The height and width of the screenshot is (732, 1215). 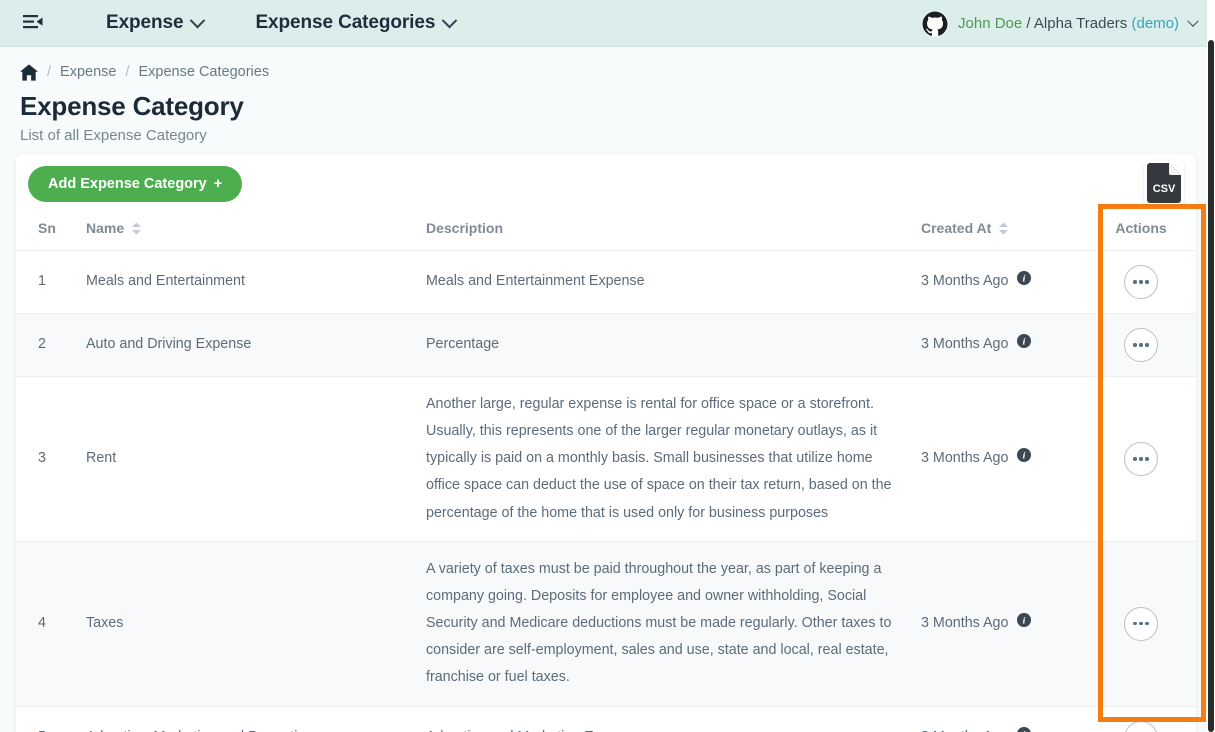 What do you see at coordinates (1164, 189) in the screenshot?
I see `svg-text: CSV` at bounding box center [1164, 189].